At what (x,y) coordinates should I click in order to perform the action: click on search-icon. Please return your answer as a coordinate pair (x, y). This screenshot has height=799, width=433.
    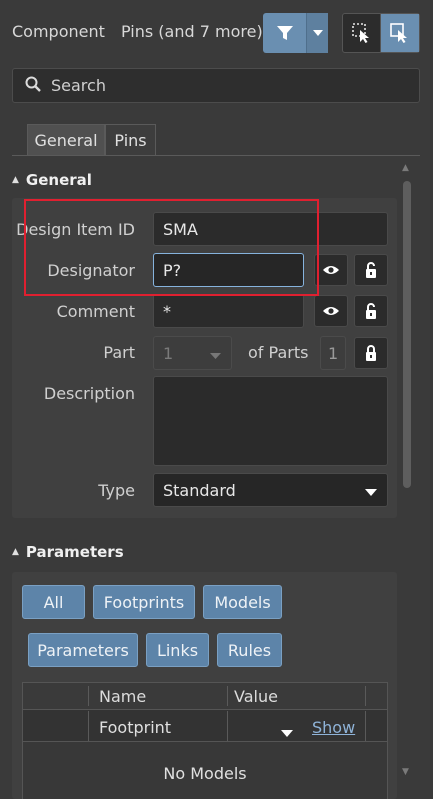
    Looking at the image, I should click on (33, 86).